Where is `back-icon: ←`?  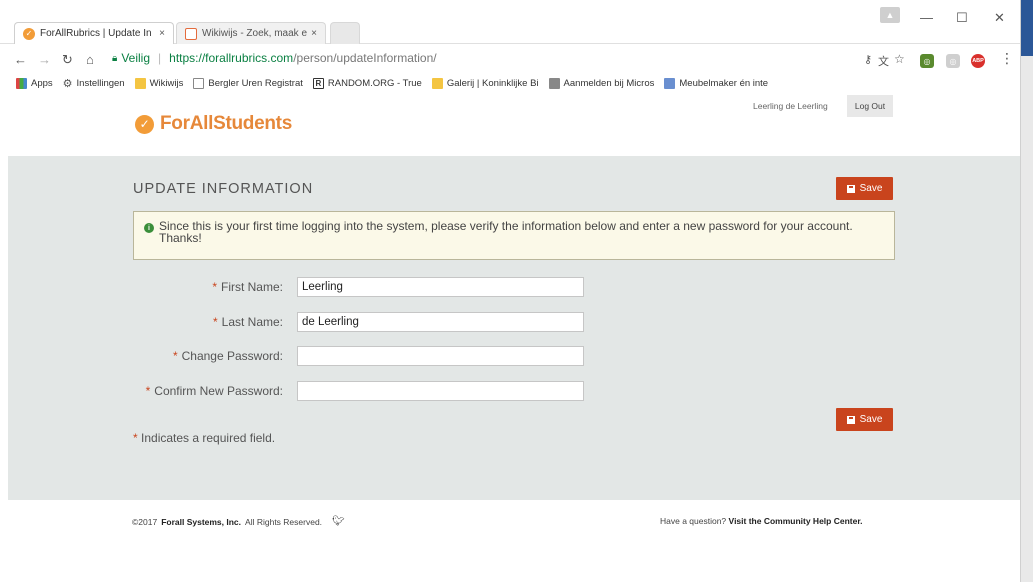 back-icon: ← is located at coordinates (20, 59).